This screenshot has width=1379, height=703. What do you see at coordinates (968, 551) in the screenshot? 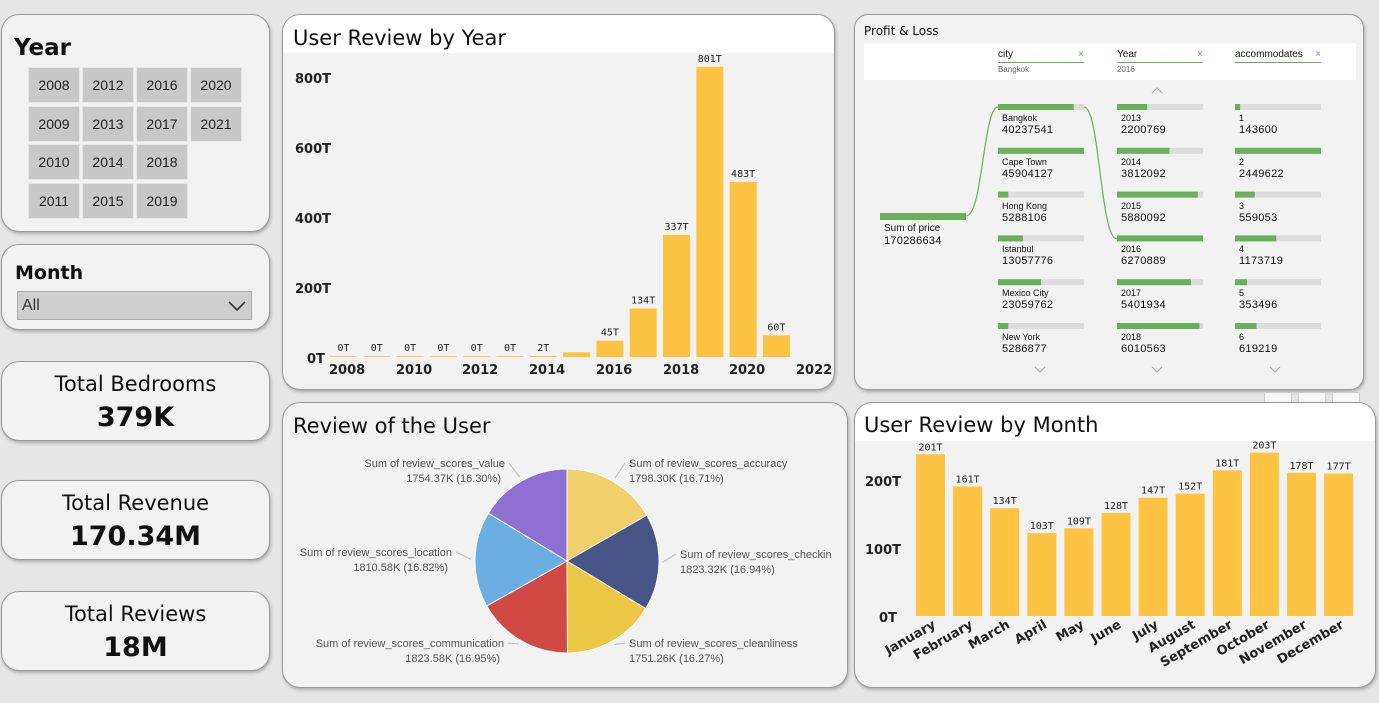
I see `month-bar-february` at bounding box center [968, 551].